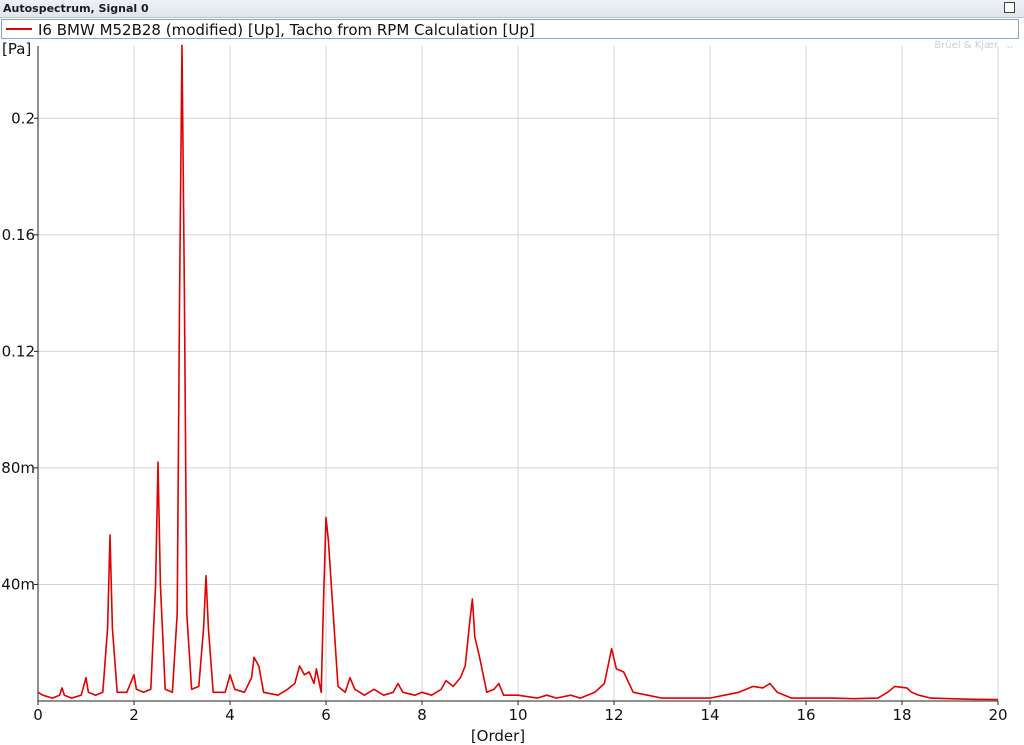  Describe the element at coordinates (230, 715) in the screenshot. I see `x-tick-label: 4` at that location.